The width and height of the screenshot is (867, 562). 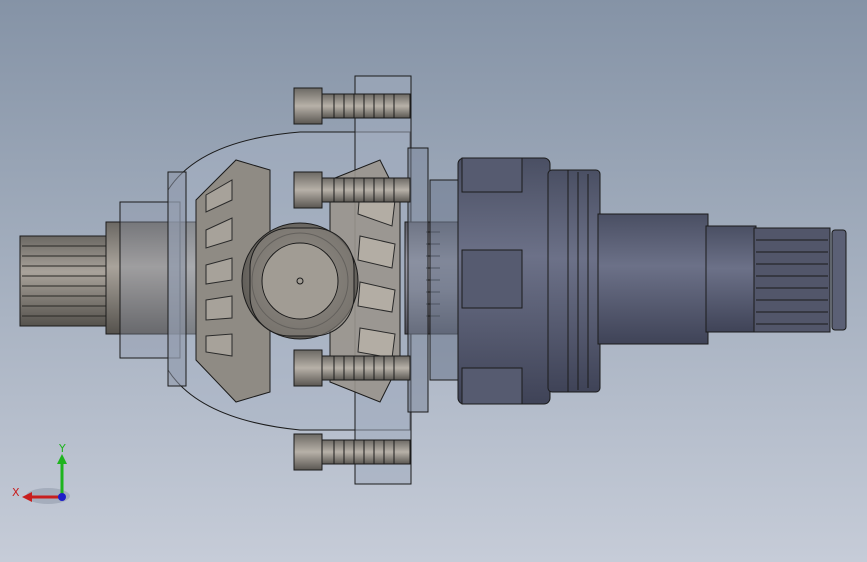 I want to click on x-axis-arrowhead, so click(x=27, y=497).